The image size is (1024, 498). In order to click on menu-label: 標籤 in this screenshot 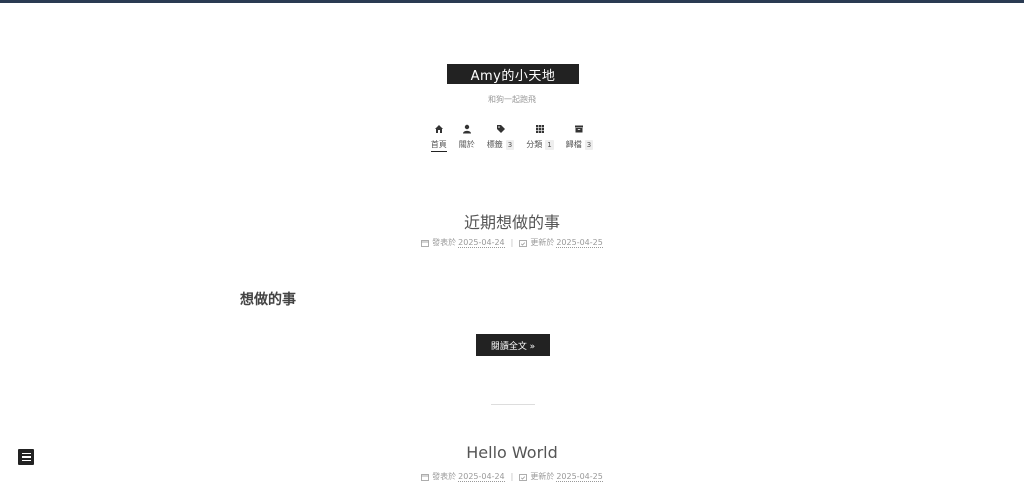, I will do `click(494, 144)`.